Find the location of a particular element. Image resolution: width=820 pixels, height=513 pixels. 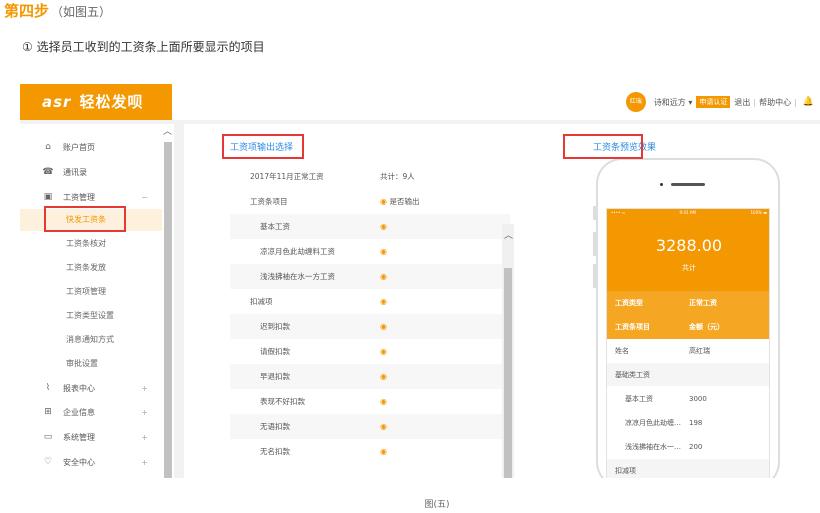

company-dropdown: 诗和远方 ▾ is located at coordinates (673, 102).